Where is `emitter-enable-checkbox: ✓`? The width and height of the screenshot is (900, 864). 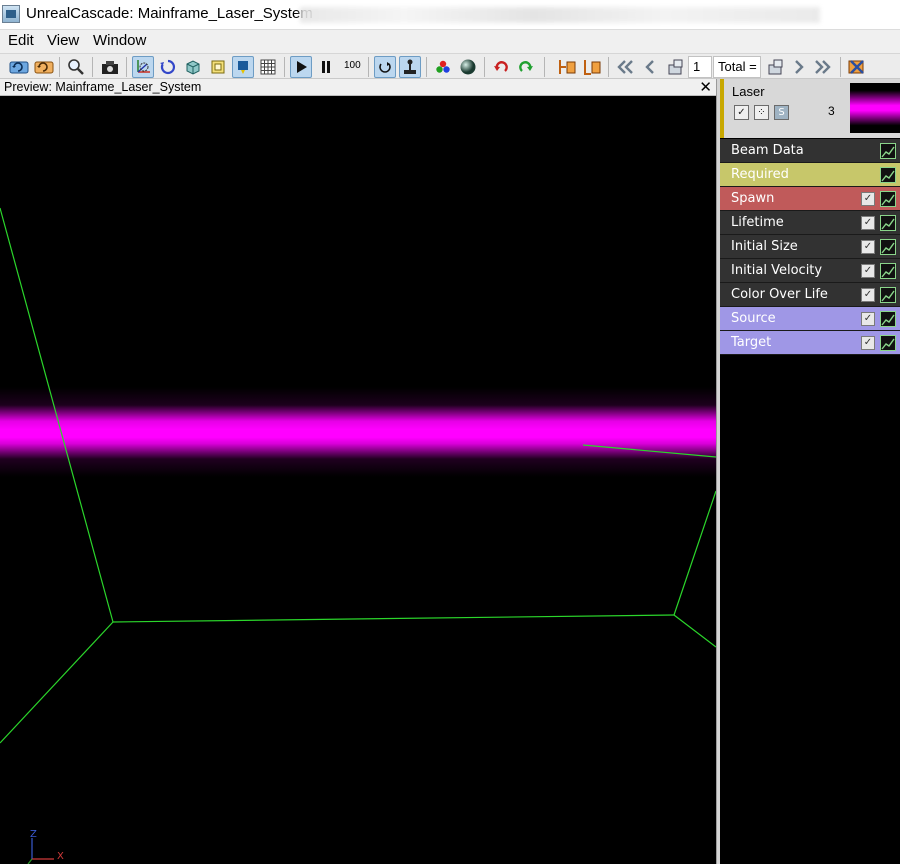 emitter-enable-checkbox: ✓ is located at coordinates (741, 112).